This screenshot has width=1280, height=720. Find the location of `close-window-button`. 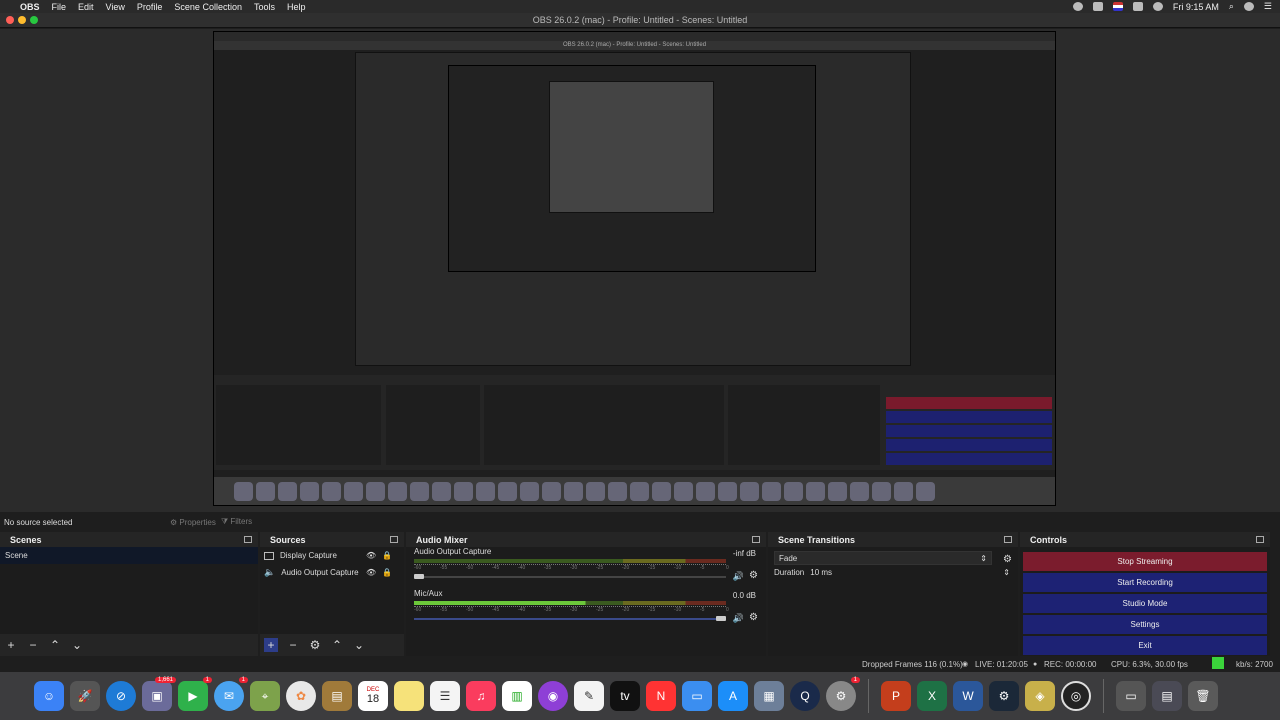

close-window-button is located at coordinates (10, 20).